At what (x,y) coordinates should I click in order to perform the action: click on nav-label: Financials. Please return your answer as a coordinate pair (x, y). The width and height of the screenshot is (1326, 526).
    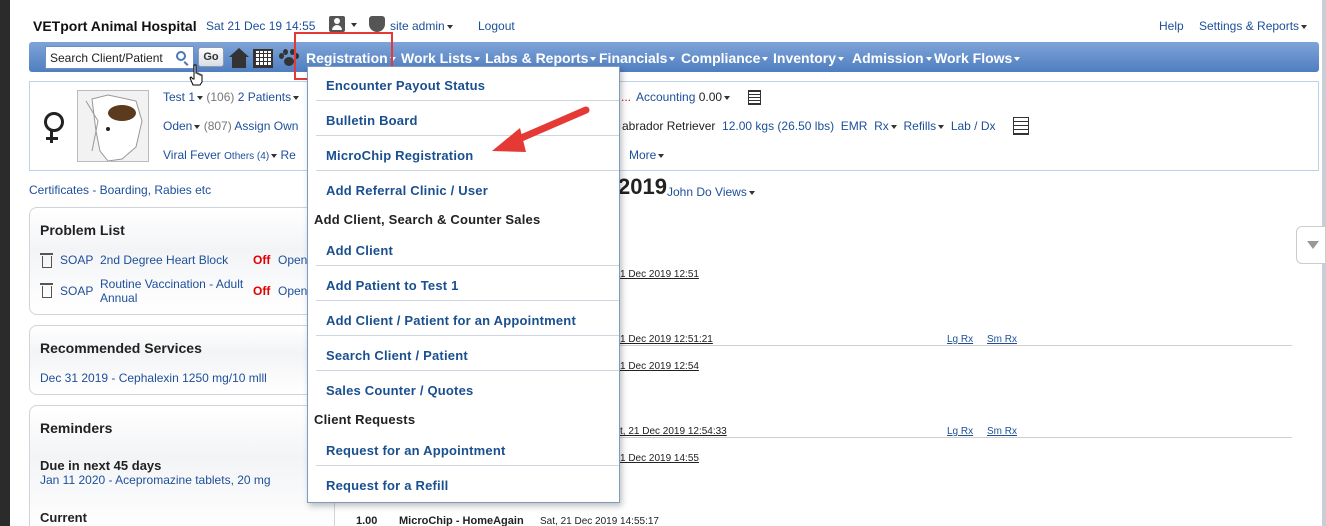
    Looking at the image, I should click on (633, 58).